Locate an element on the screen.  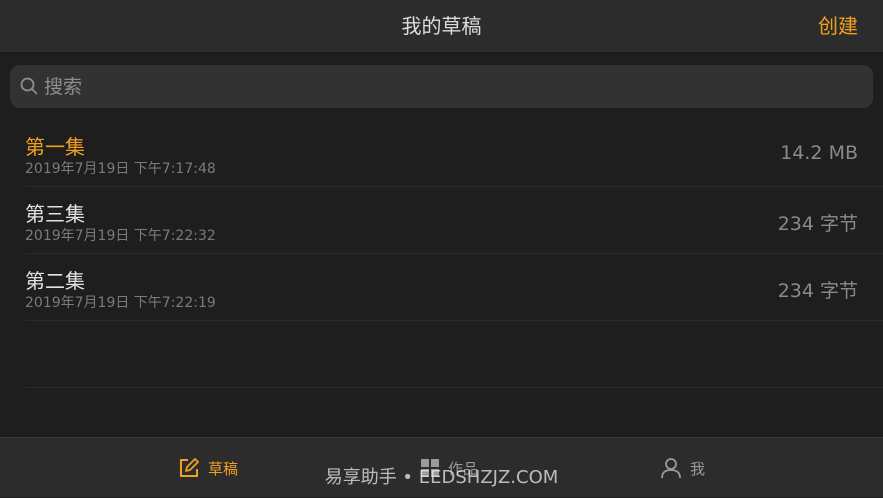
draft-row-3: 第二集 2019年7月19日 下午7:22:19 234 字节 is located at coordinates (454, 287).